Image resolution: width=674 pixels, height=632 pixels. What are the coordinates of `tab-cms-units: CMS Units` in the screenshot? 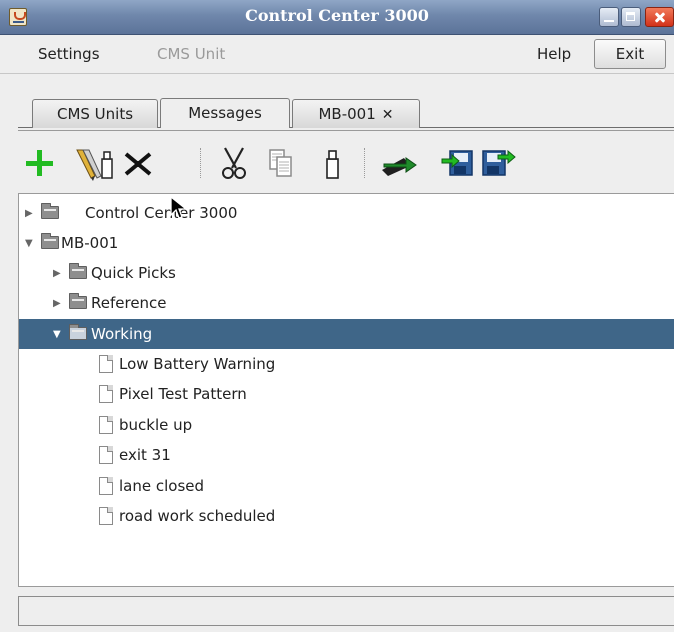 It's located at (95, 113).